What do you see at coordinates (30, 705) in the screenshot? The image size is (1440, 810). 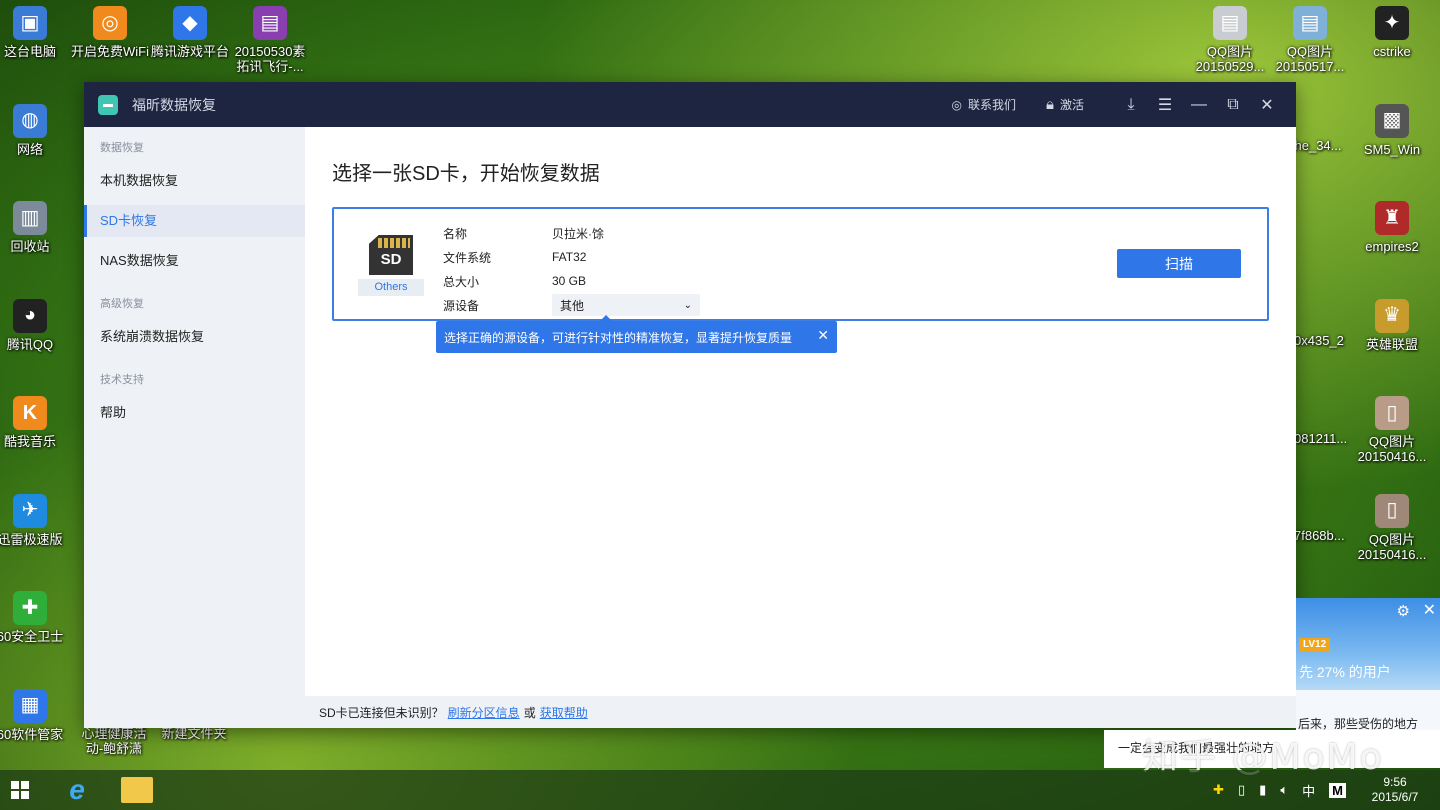 I see `app-icon: ▦` at bounding box center [30, 705].